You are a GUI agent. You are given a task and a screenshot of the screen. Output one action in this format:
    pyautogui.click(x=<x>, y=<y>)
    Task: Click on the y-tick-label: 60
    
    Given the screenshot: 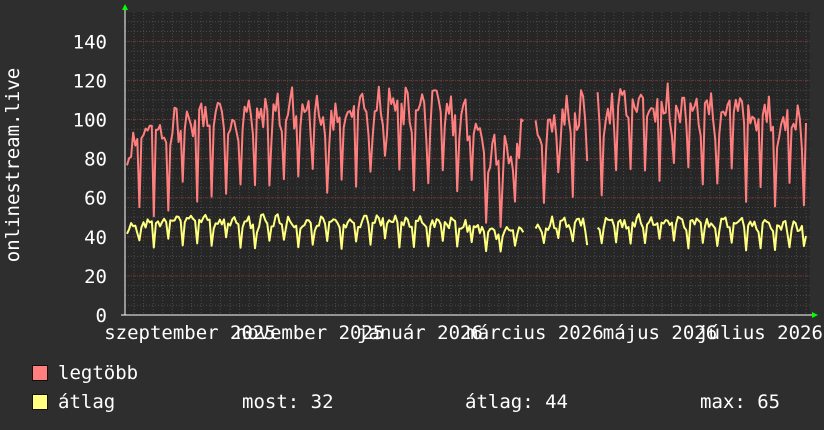 What is the action you would take?
    pyautogui.click(x=95, y=199)
    